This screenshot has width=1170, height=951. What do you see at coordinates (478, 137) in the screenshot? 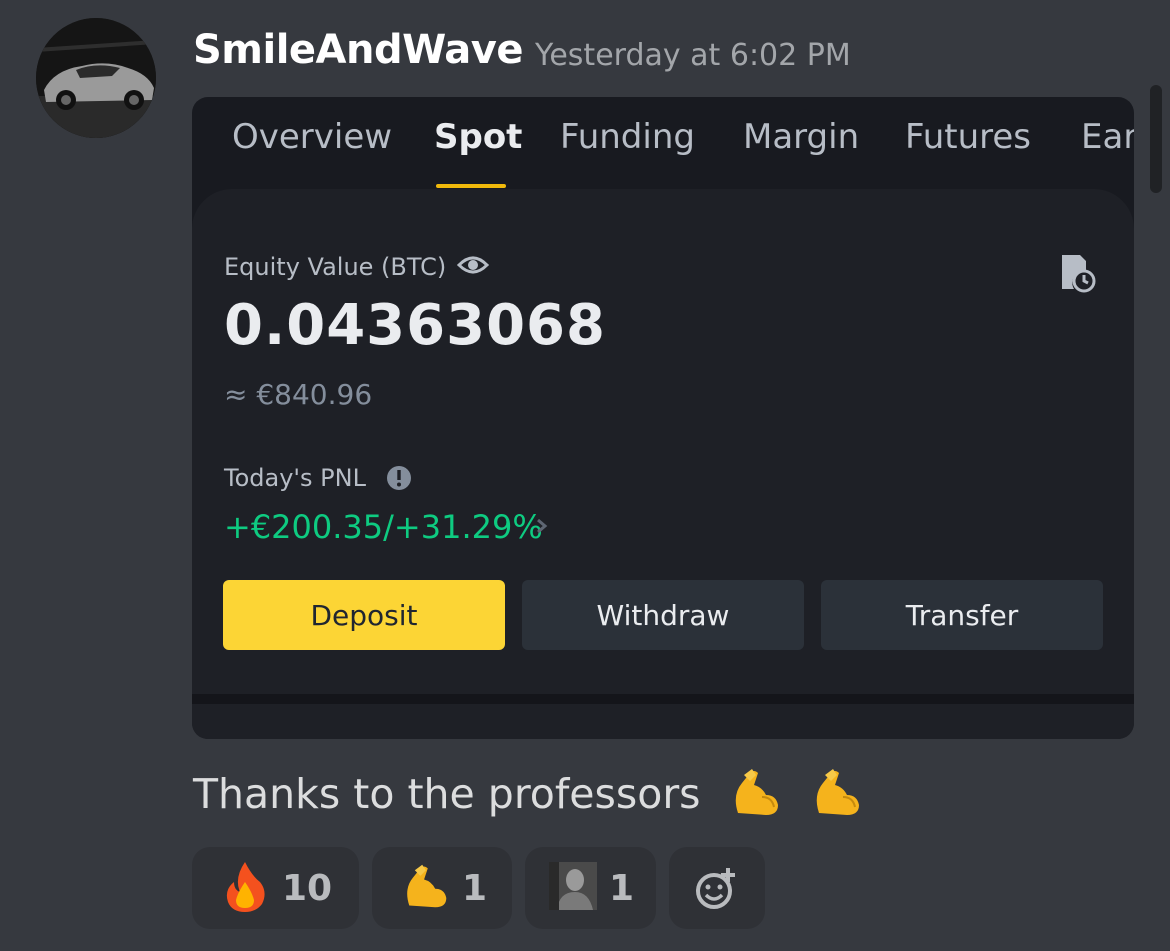
I see `tab-spot: Spot` at bounding box center [478, 137].